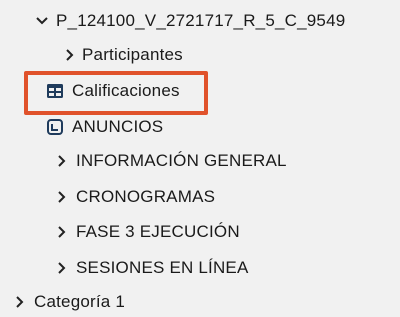  I want to click on chevron-down-icon, so click(42, 21).